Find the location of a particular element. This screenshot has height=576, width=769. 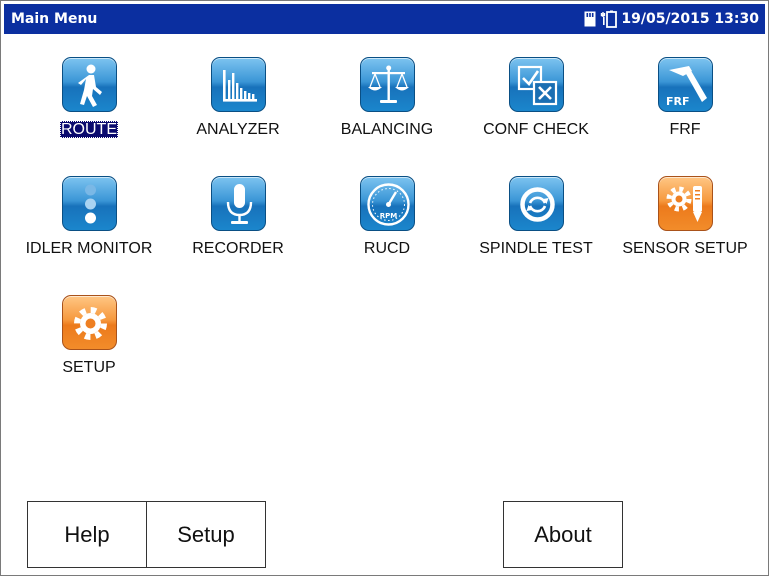

microphone-icon is located at coordinates (238, 203).